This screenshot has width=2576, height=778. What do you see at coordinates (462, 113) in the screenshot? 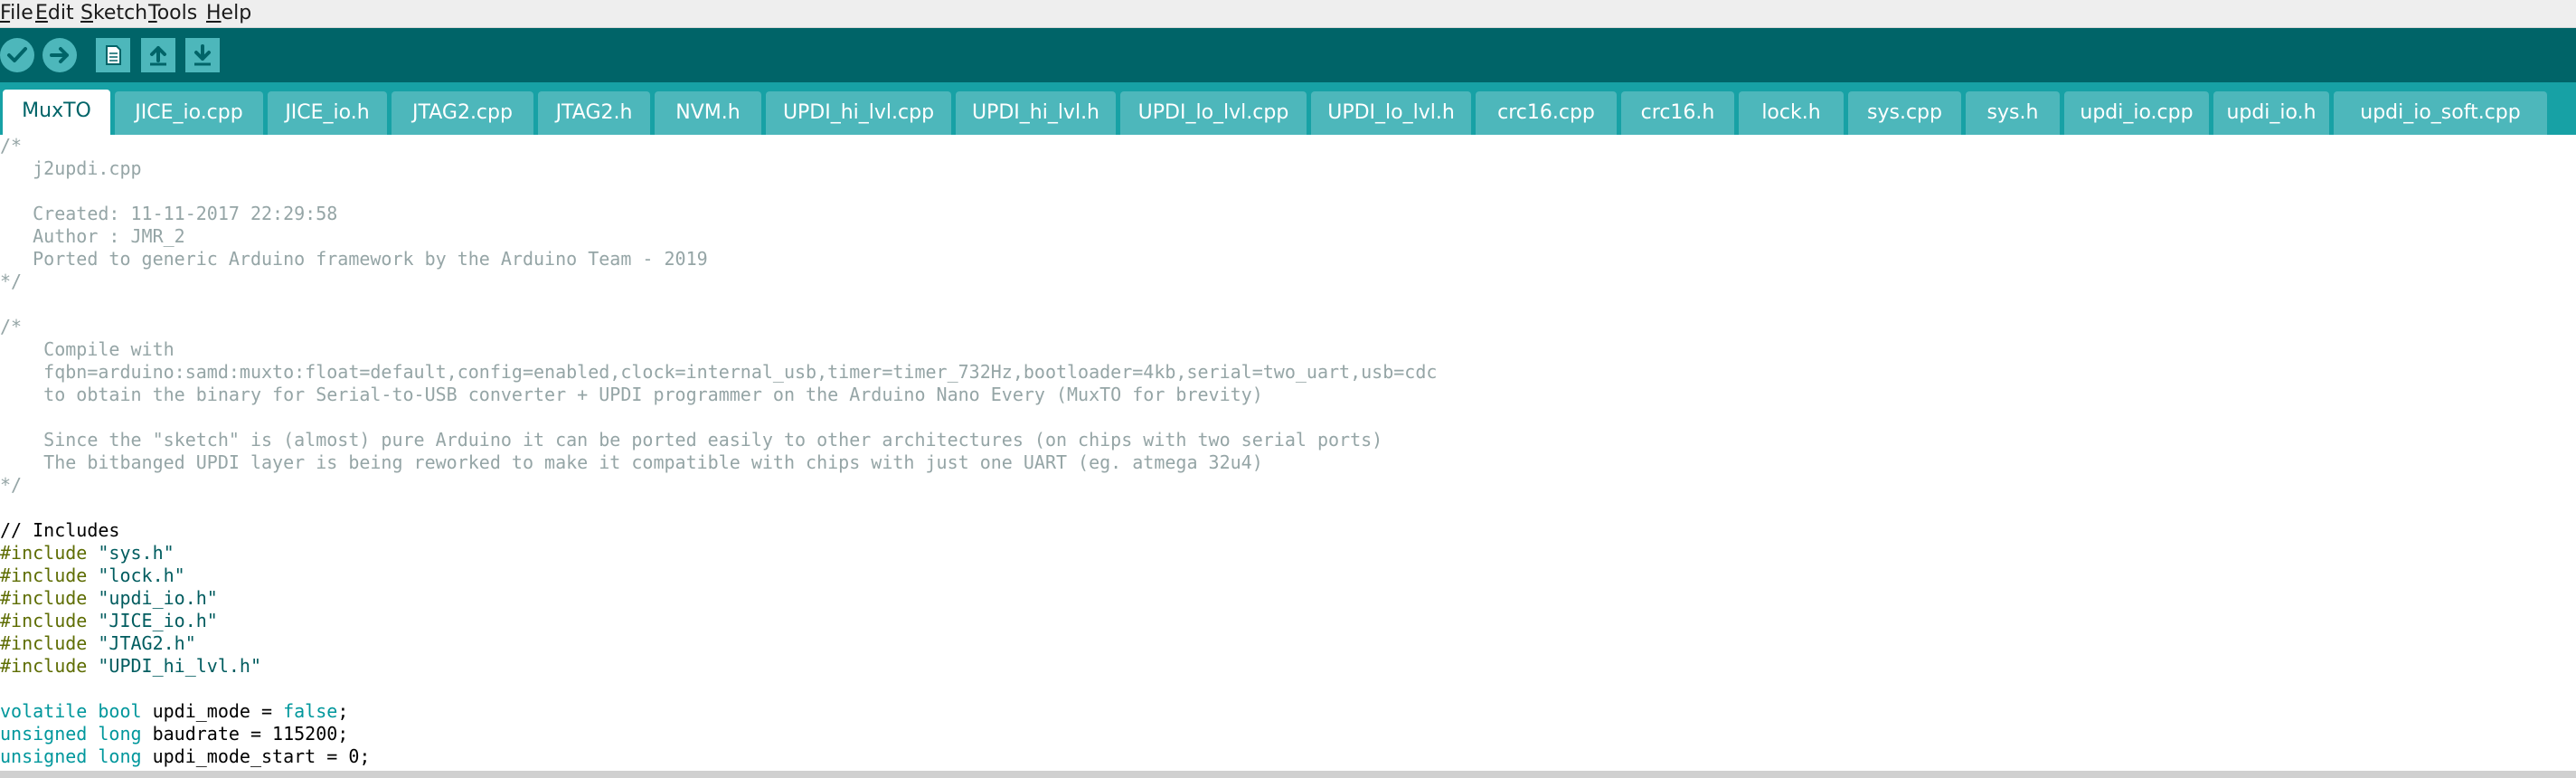
I see `tab-jtag2-cpp: JTAG2.cpp` at bounding box center [462, 113].